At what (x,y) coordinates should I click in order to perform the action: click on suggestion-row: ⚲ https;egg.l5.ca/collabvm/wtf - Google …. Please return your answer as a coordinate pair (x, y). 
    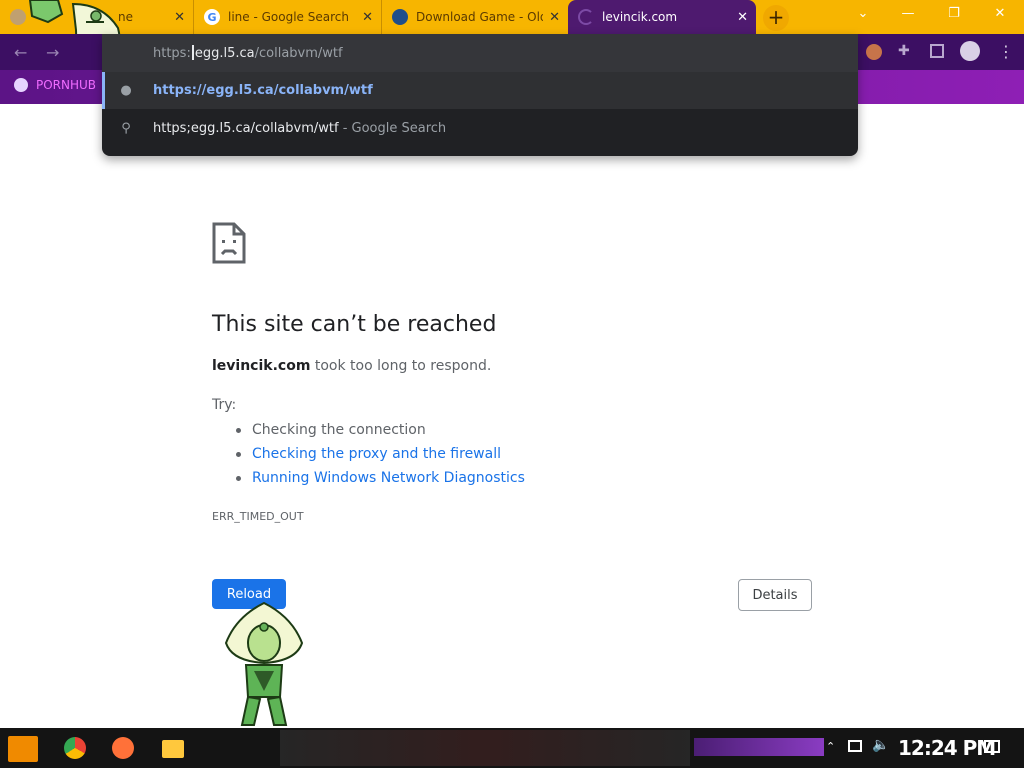
    Looking at the image, I should click on (480, 128).